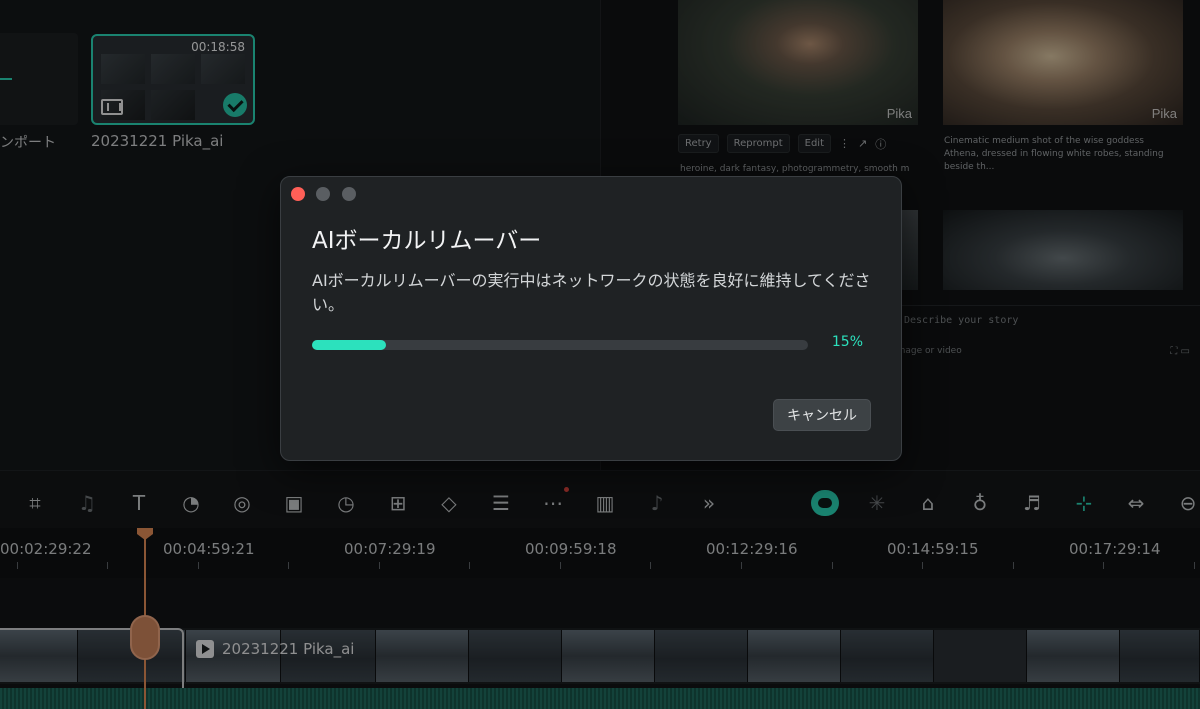  Describe the element at coordinates (880, 144) in the screenshot. I see `info-icon: ⓘ` at that location.